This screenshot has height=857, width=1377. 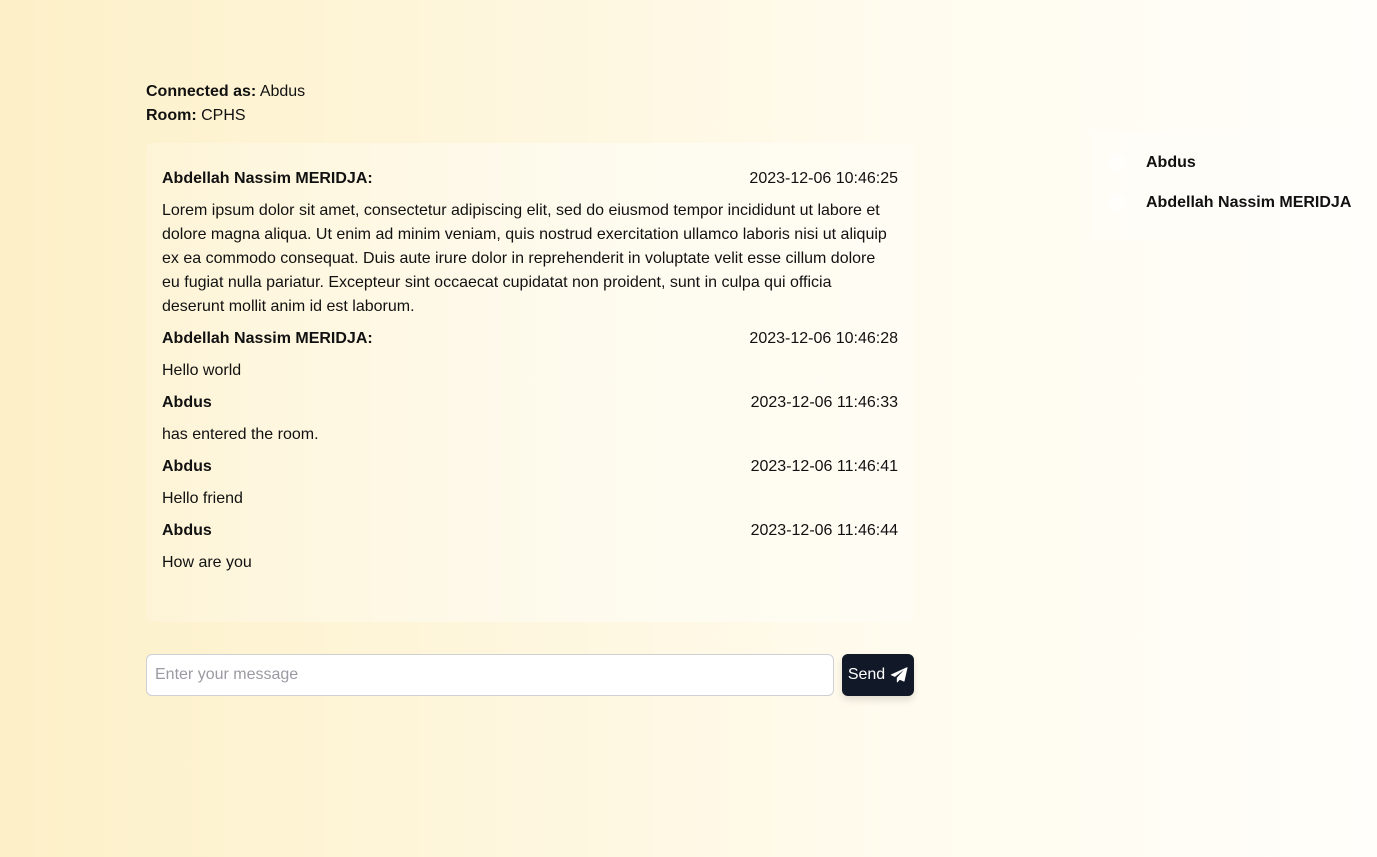 What do you see at coordinates (240, 434) in the screenshot?
I see `message-text: has entered the room.` at bounding box center [240, 434].